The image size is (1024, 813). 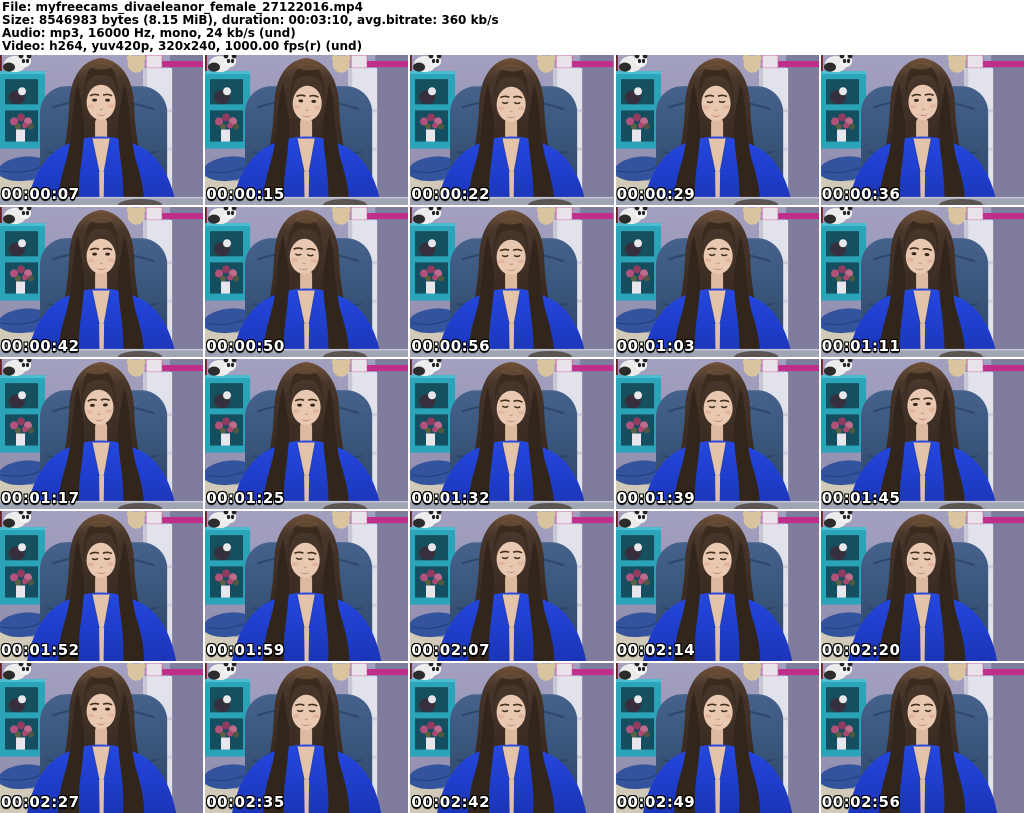 What do you see at coordinates (717, 282) in the screenshot?
I see `video-thumbnail: 00:01:03` at bounding box center [717, 282].